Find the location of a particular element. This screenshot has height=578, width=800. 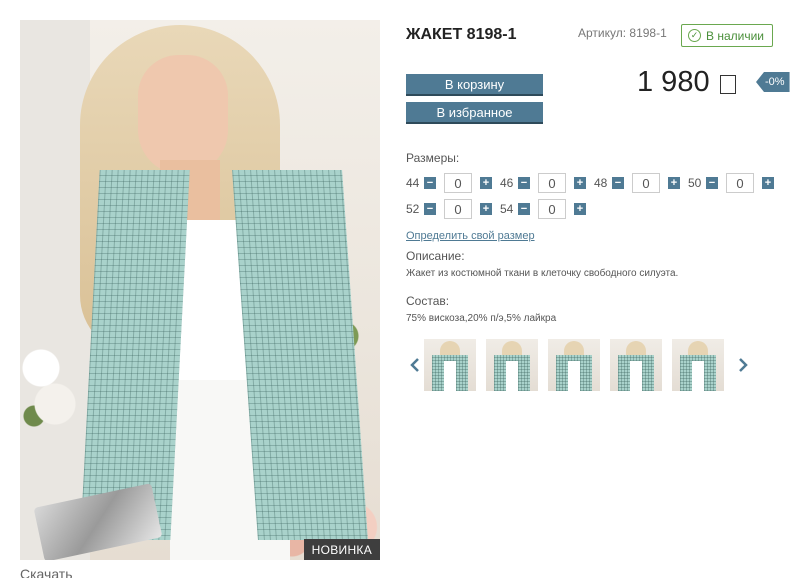

composition-label: Состав: is located at coordinates (428, 301).